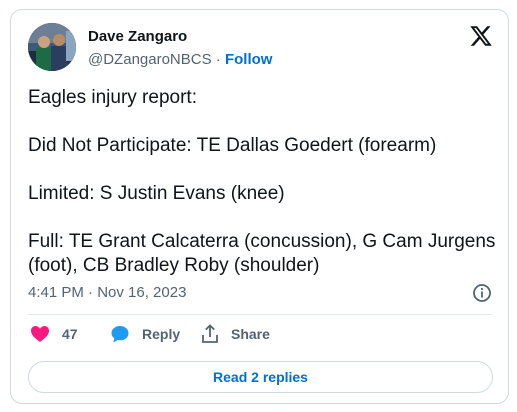 The width and height of the screenshot is (517, 412). I want to click on like-button: 47, so click(54, 334).